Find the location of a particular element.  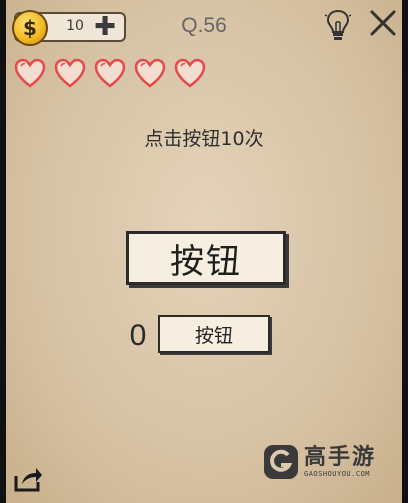

small-button: 按钮 is located at coordinates (214, 334).